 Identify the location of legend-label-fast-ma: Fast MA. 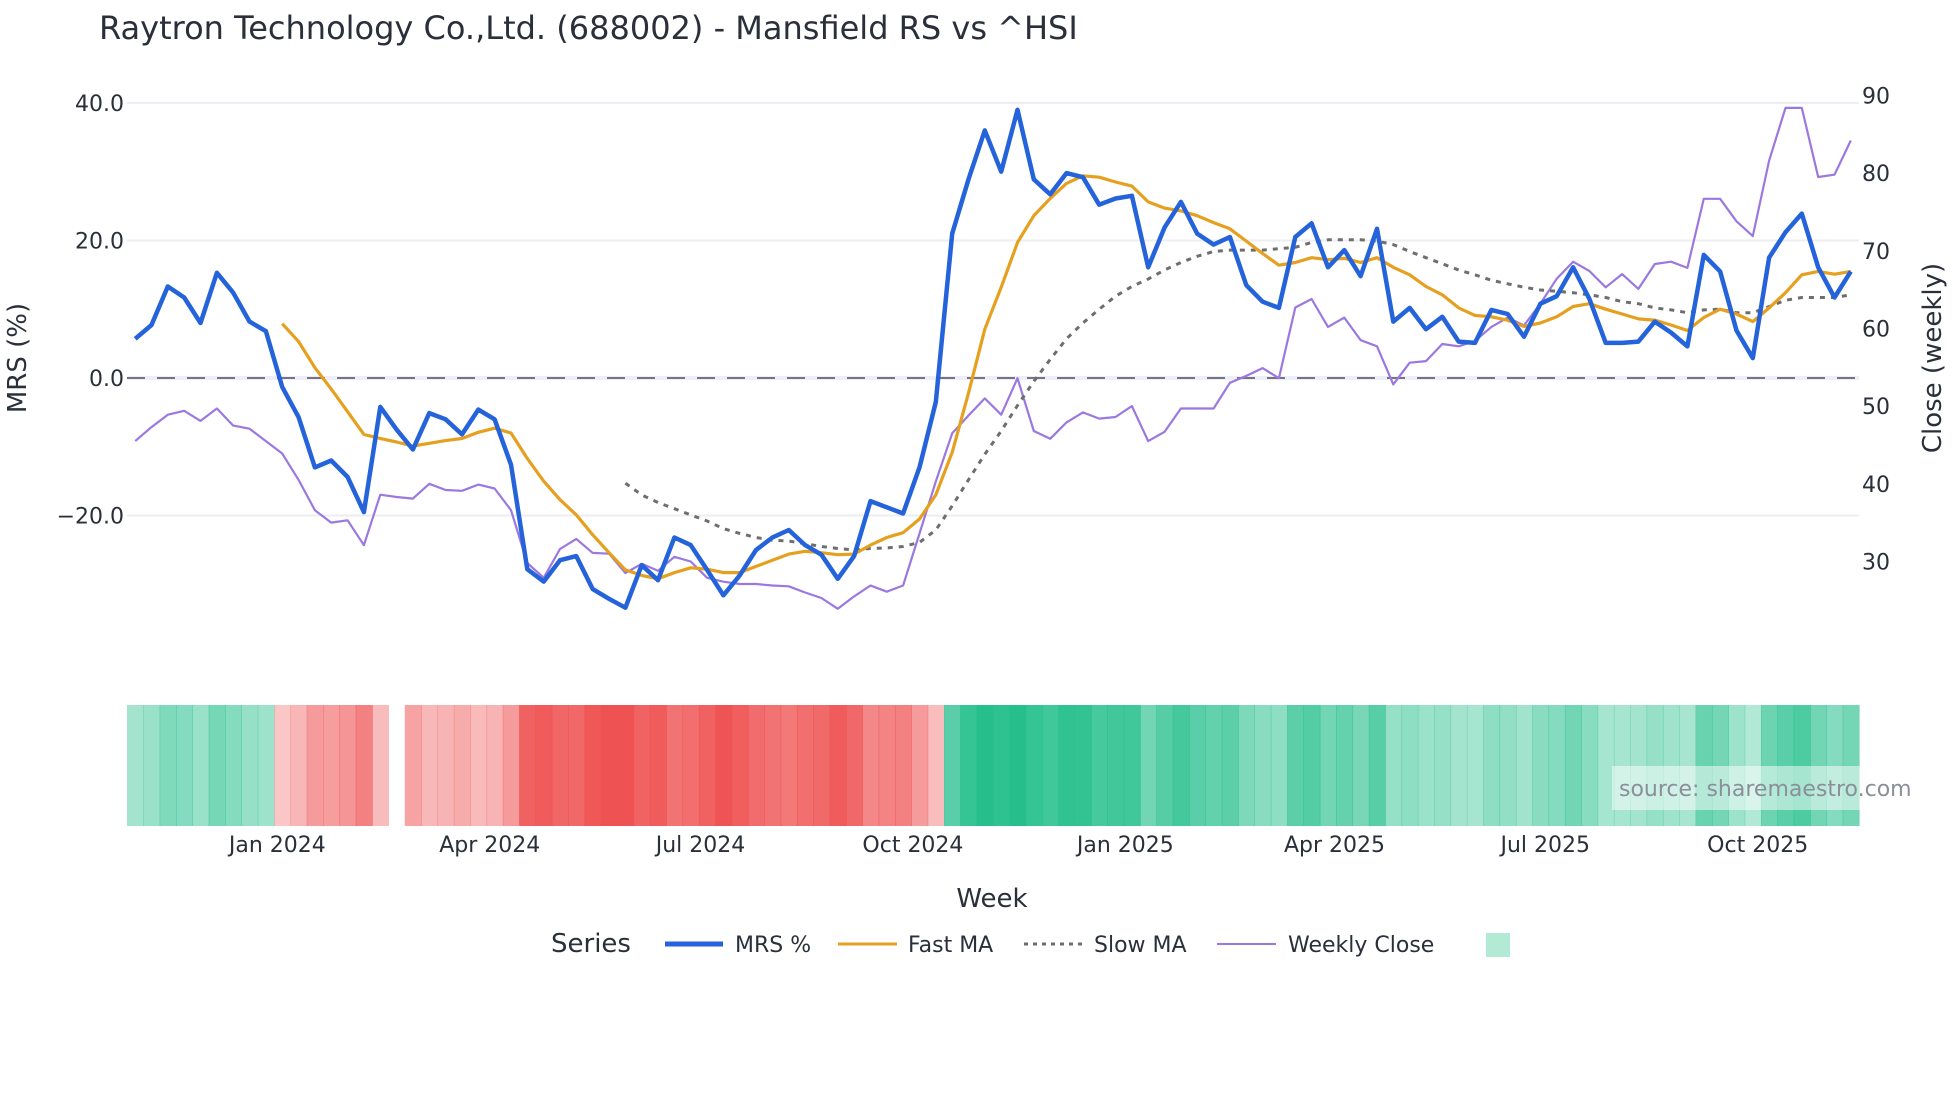
(950, 945).